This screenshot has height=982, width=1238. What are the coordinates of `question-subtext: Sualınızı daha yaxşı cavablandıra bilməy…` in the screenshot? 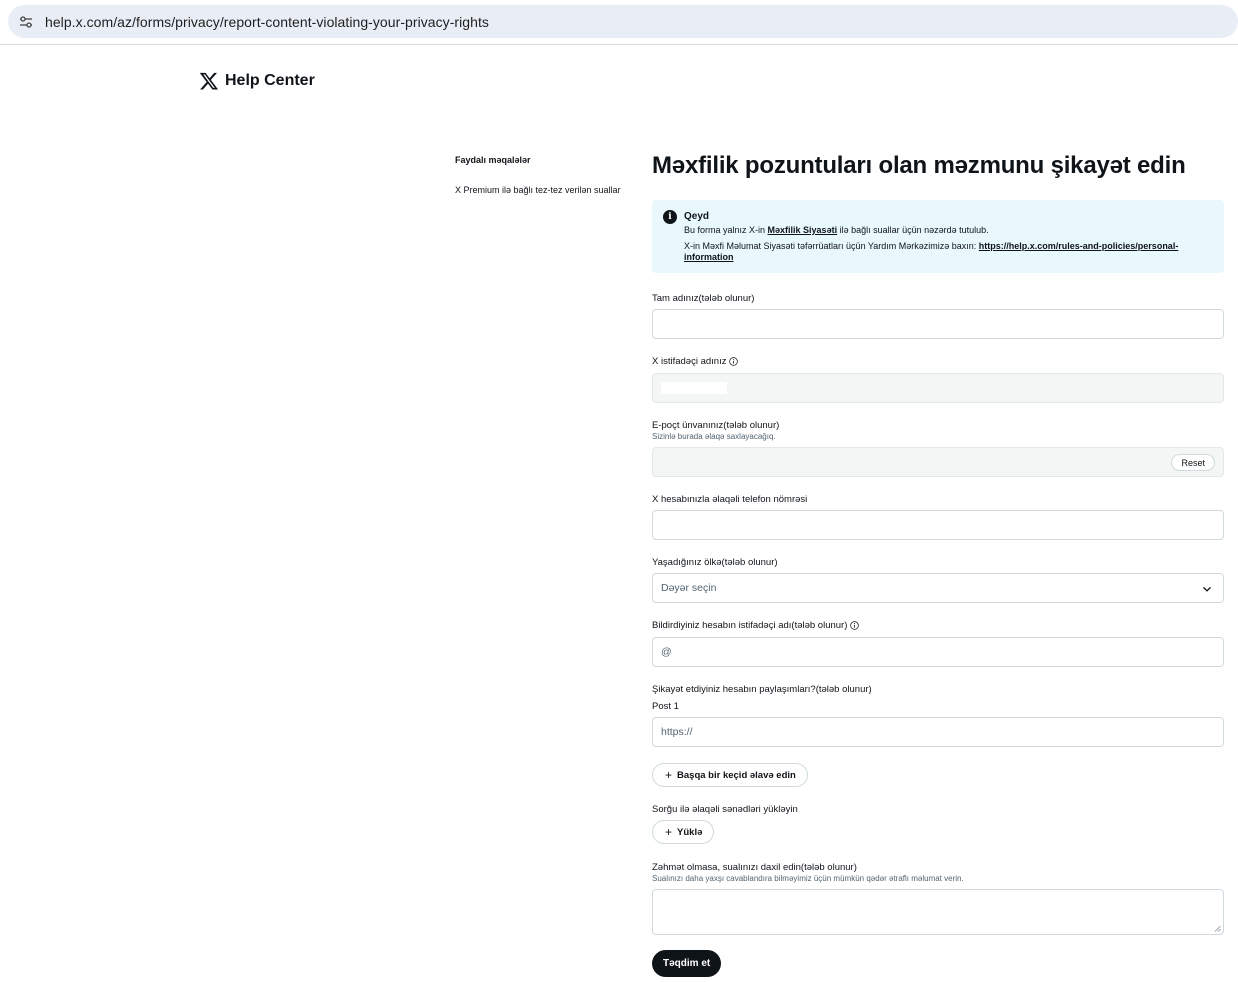 It's located at (808, 878).